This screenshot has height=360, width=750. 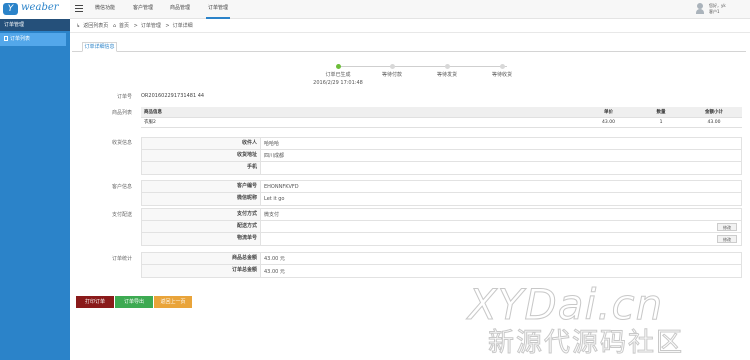 I want to click on product-qty: 1, so click(x=661, y=122).